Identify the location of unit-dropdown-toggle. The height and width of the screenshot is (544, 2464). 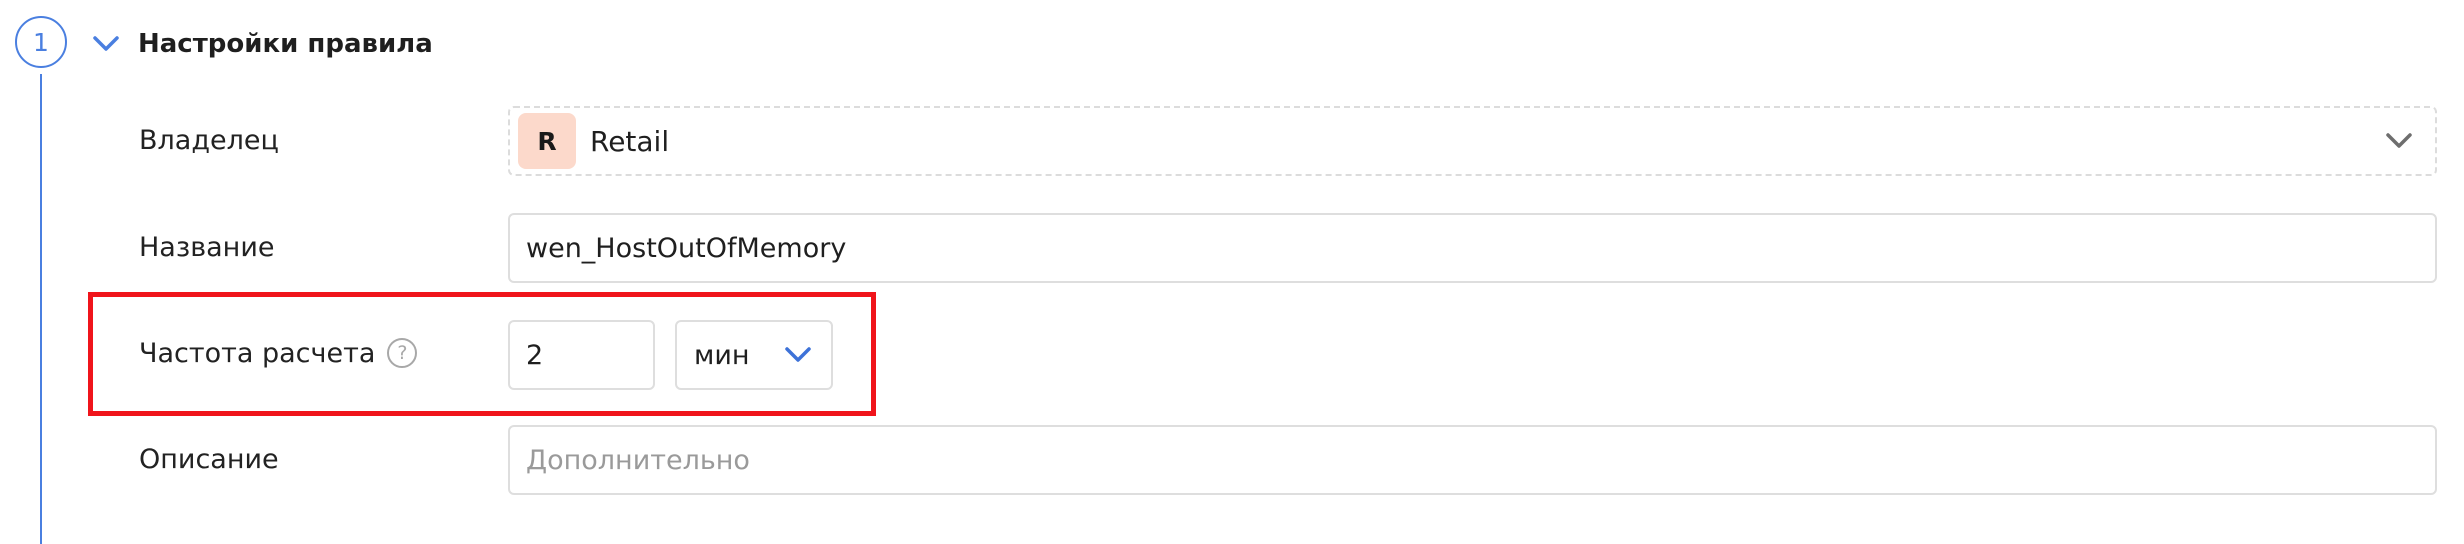
(798, 355).